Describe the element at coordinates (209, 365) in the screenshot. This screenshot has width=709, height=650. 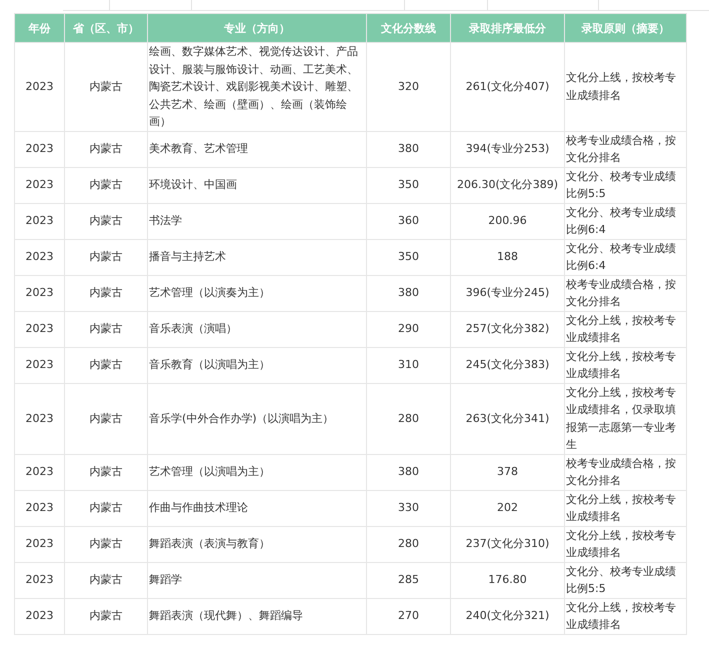
I see `major-cell: 音乐教育（以演唱为主）` at that location.